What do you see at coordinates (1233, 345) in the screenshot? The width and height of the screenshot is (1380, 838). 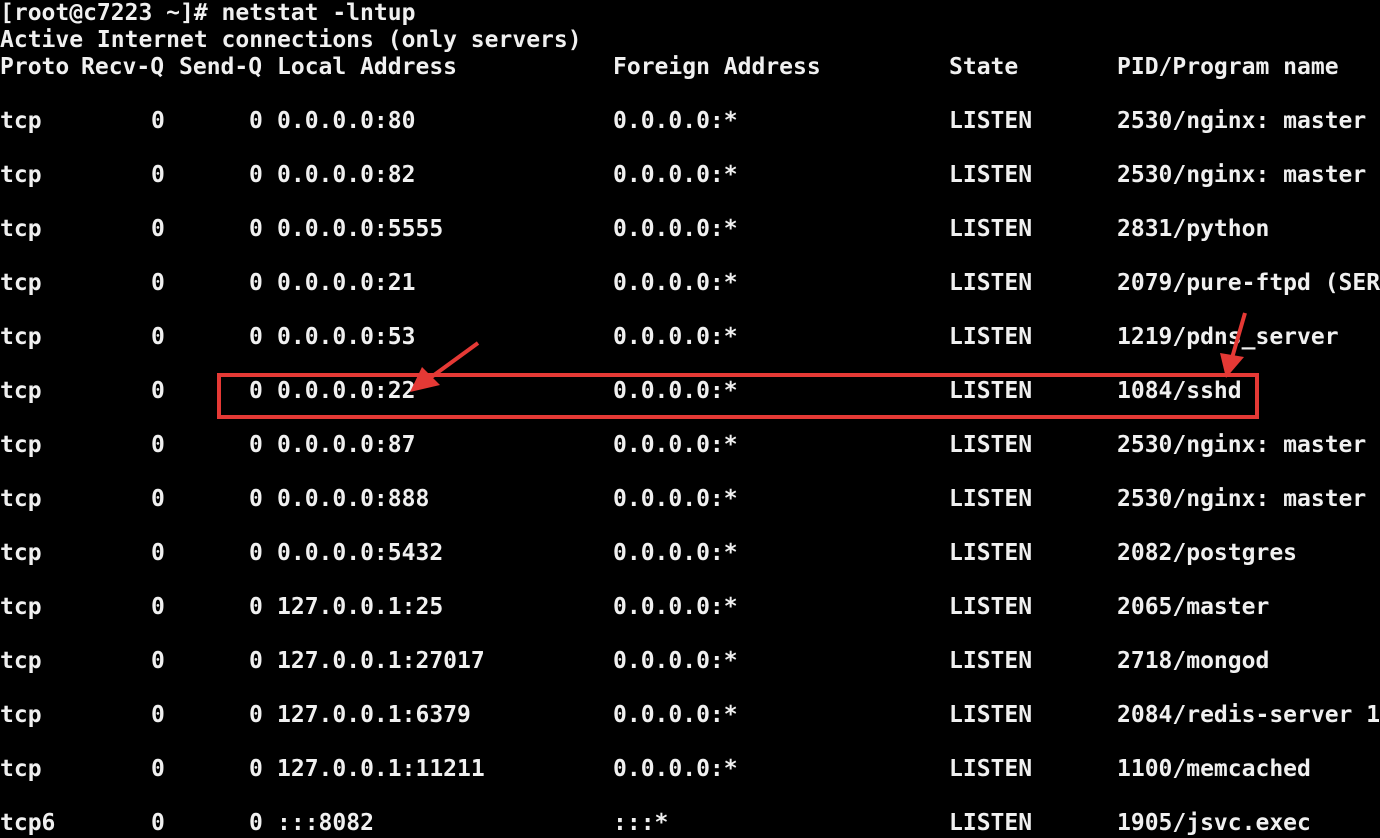 I see `arrow-to-sshd` at bounding box center [1233, 345].